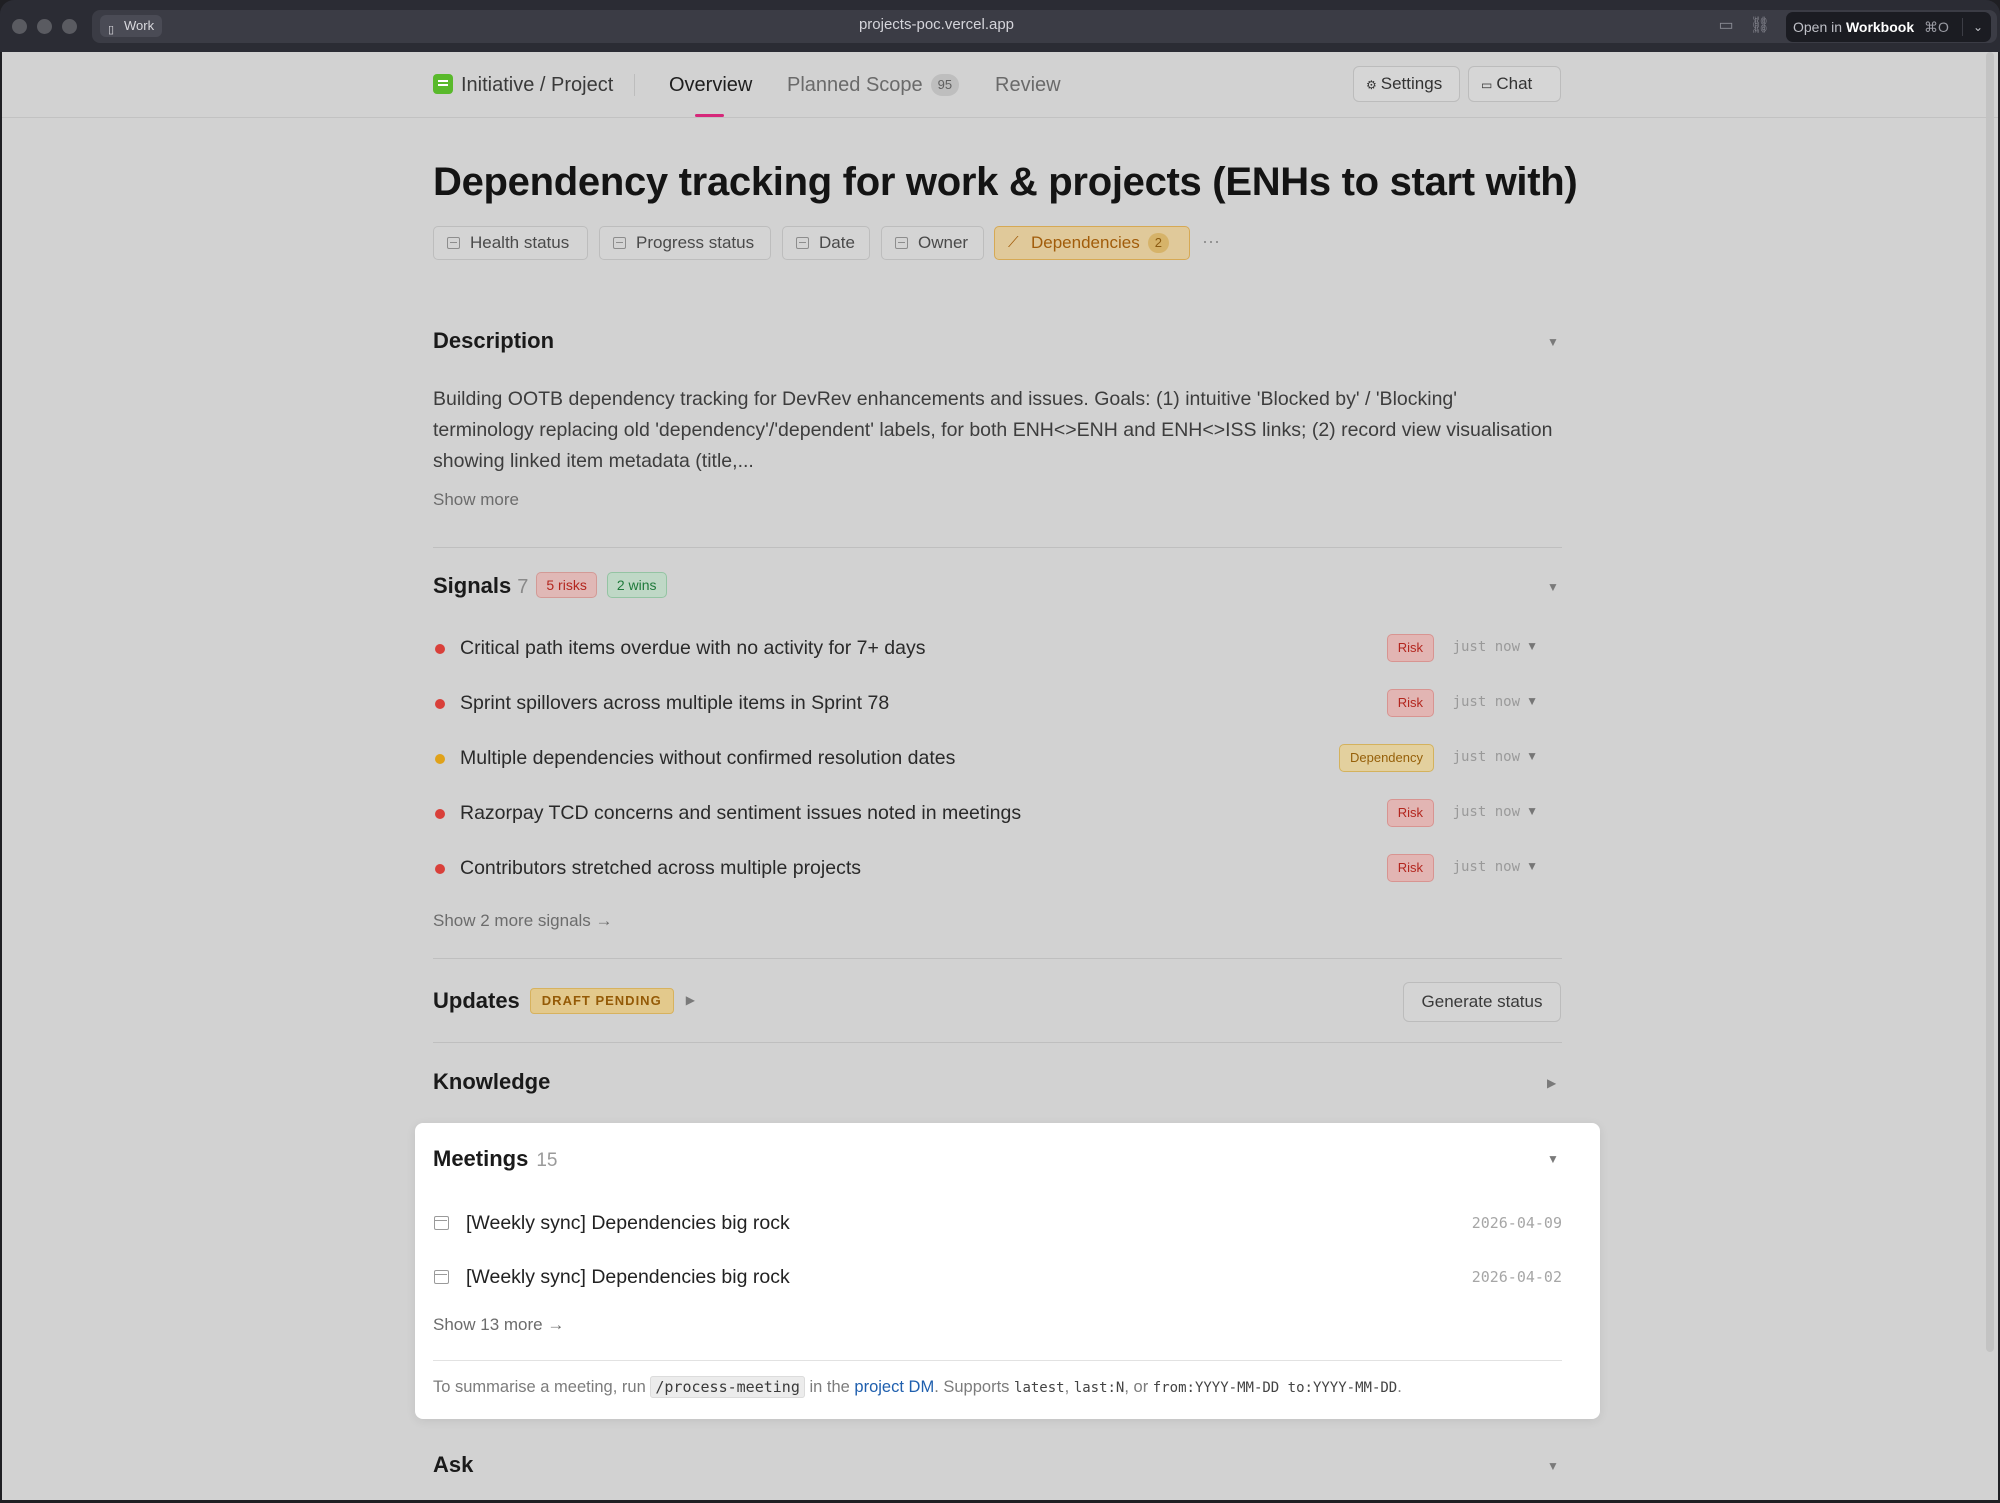 The width and height of the screenshot is (2000, 1503). What do you see at coordinates (481, 1158) in the screenshot?
I see `meetings-title: Meetings` at bounding box center [481, 1158].